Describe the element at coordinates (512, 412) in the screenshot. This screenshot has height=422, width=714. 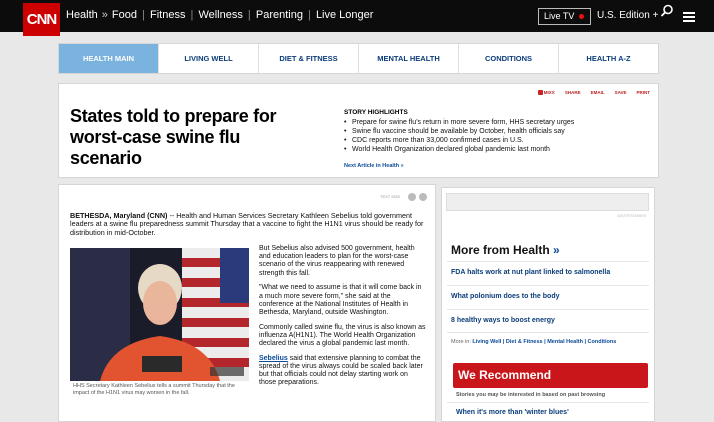
I see `recommend-item-link: When it's more than 'winter blues'` at that location.